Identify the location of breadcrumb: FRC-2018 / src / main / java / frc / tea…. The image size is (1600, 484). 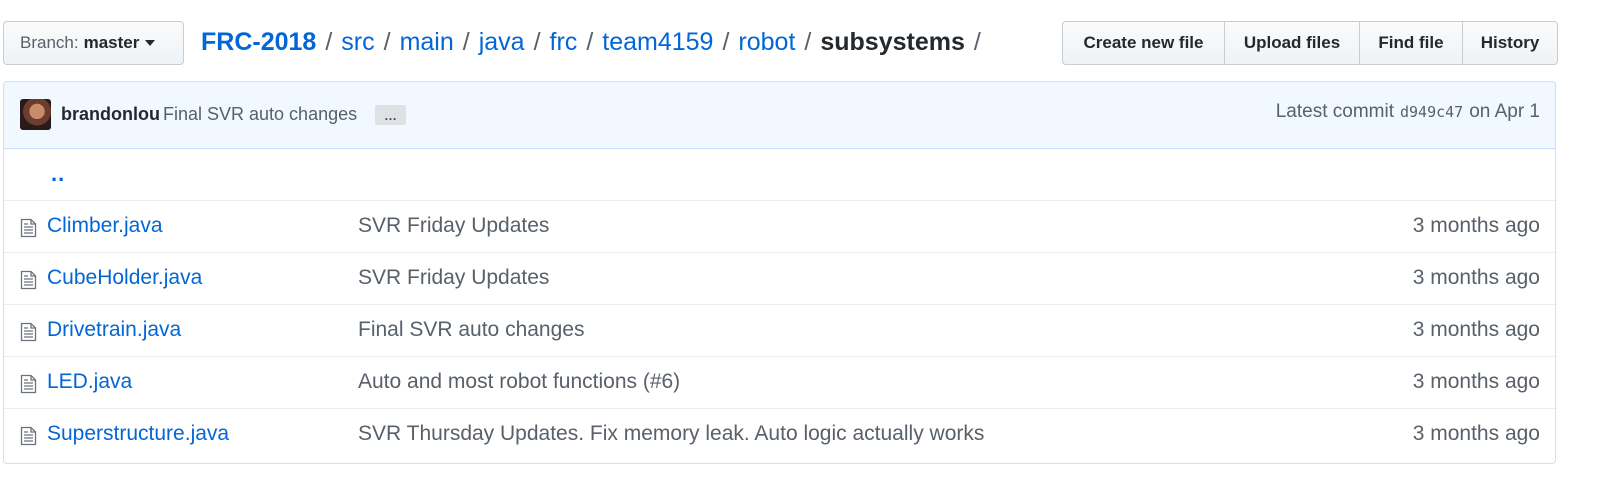
(595, 42).